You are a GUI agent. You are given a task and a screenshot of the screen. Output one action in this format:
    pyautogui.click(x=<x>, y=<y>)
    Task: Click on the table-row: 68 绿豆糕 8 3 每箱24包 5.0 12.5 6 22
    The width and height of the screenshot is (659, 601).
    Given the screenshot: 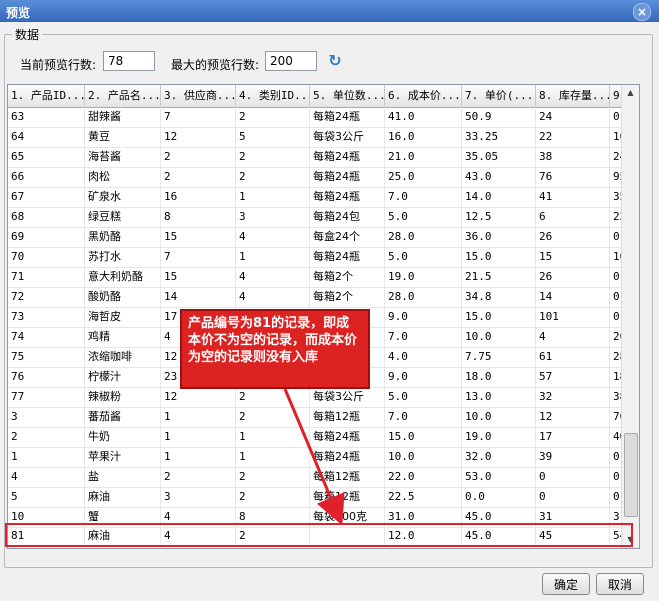 What is the action you would take?
    pyautogui.click(x=320, y=217)
    